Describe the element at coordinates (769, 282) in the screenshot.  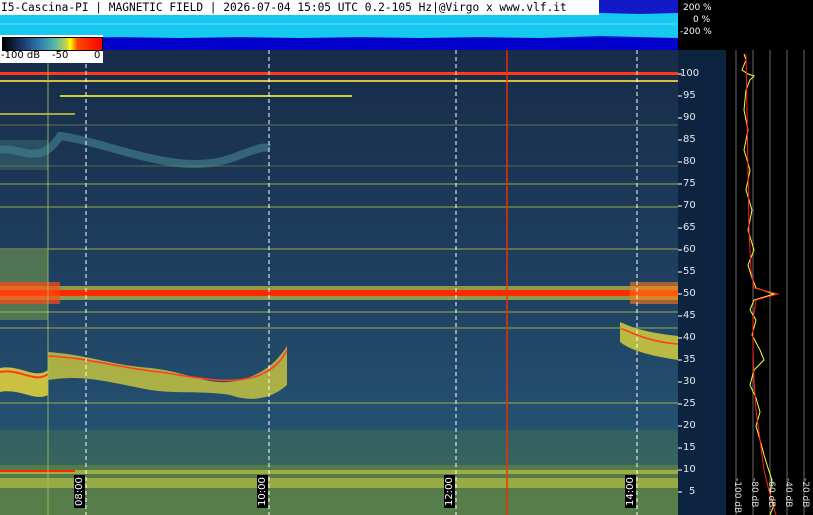
I see `spectral-profile-panel: -100 dB -80 dB -60 dB -40 dB -20 dB` at that location.